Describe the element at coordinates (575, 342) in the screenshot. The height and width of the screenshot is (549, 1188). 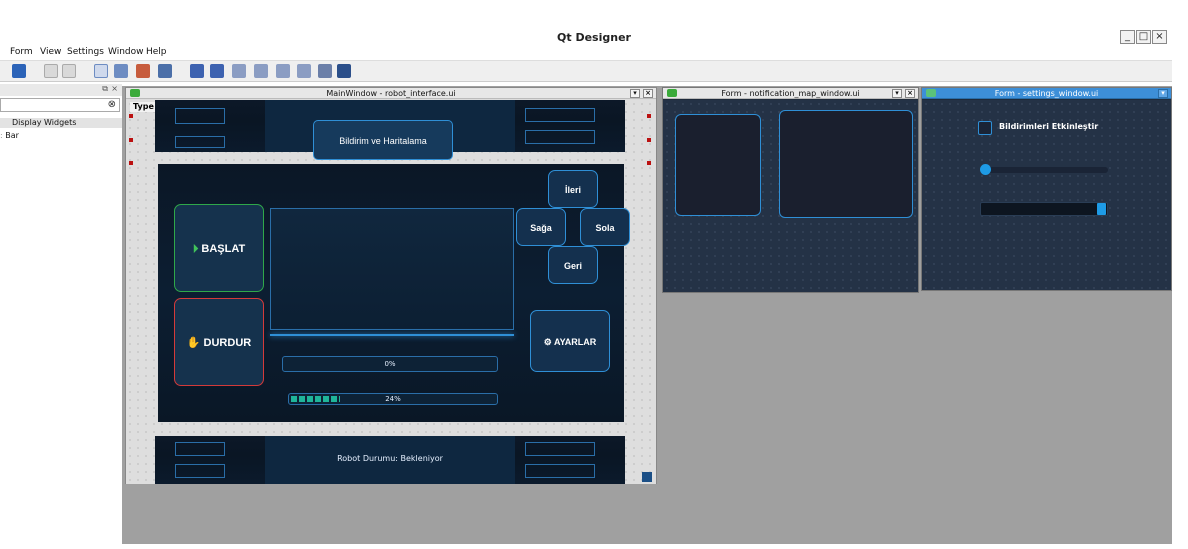
I see `settings-button-label: AYARLAR` at that location.